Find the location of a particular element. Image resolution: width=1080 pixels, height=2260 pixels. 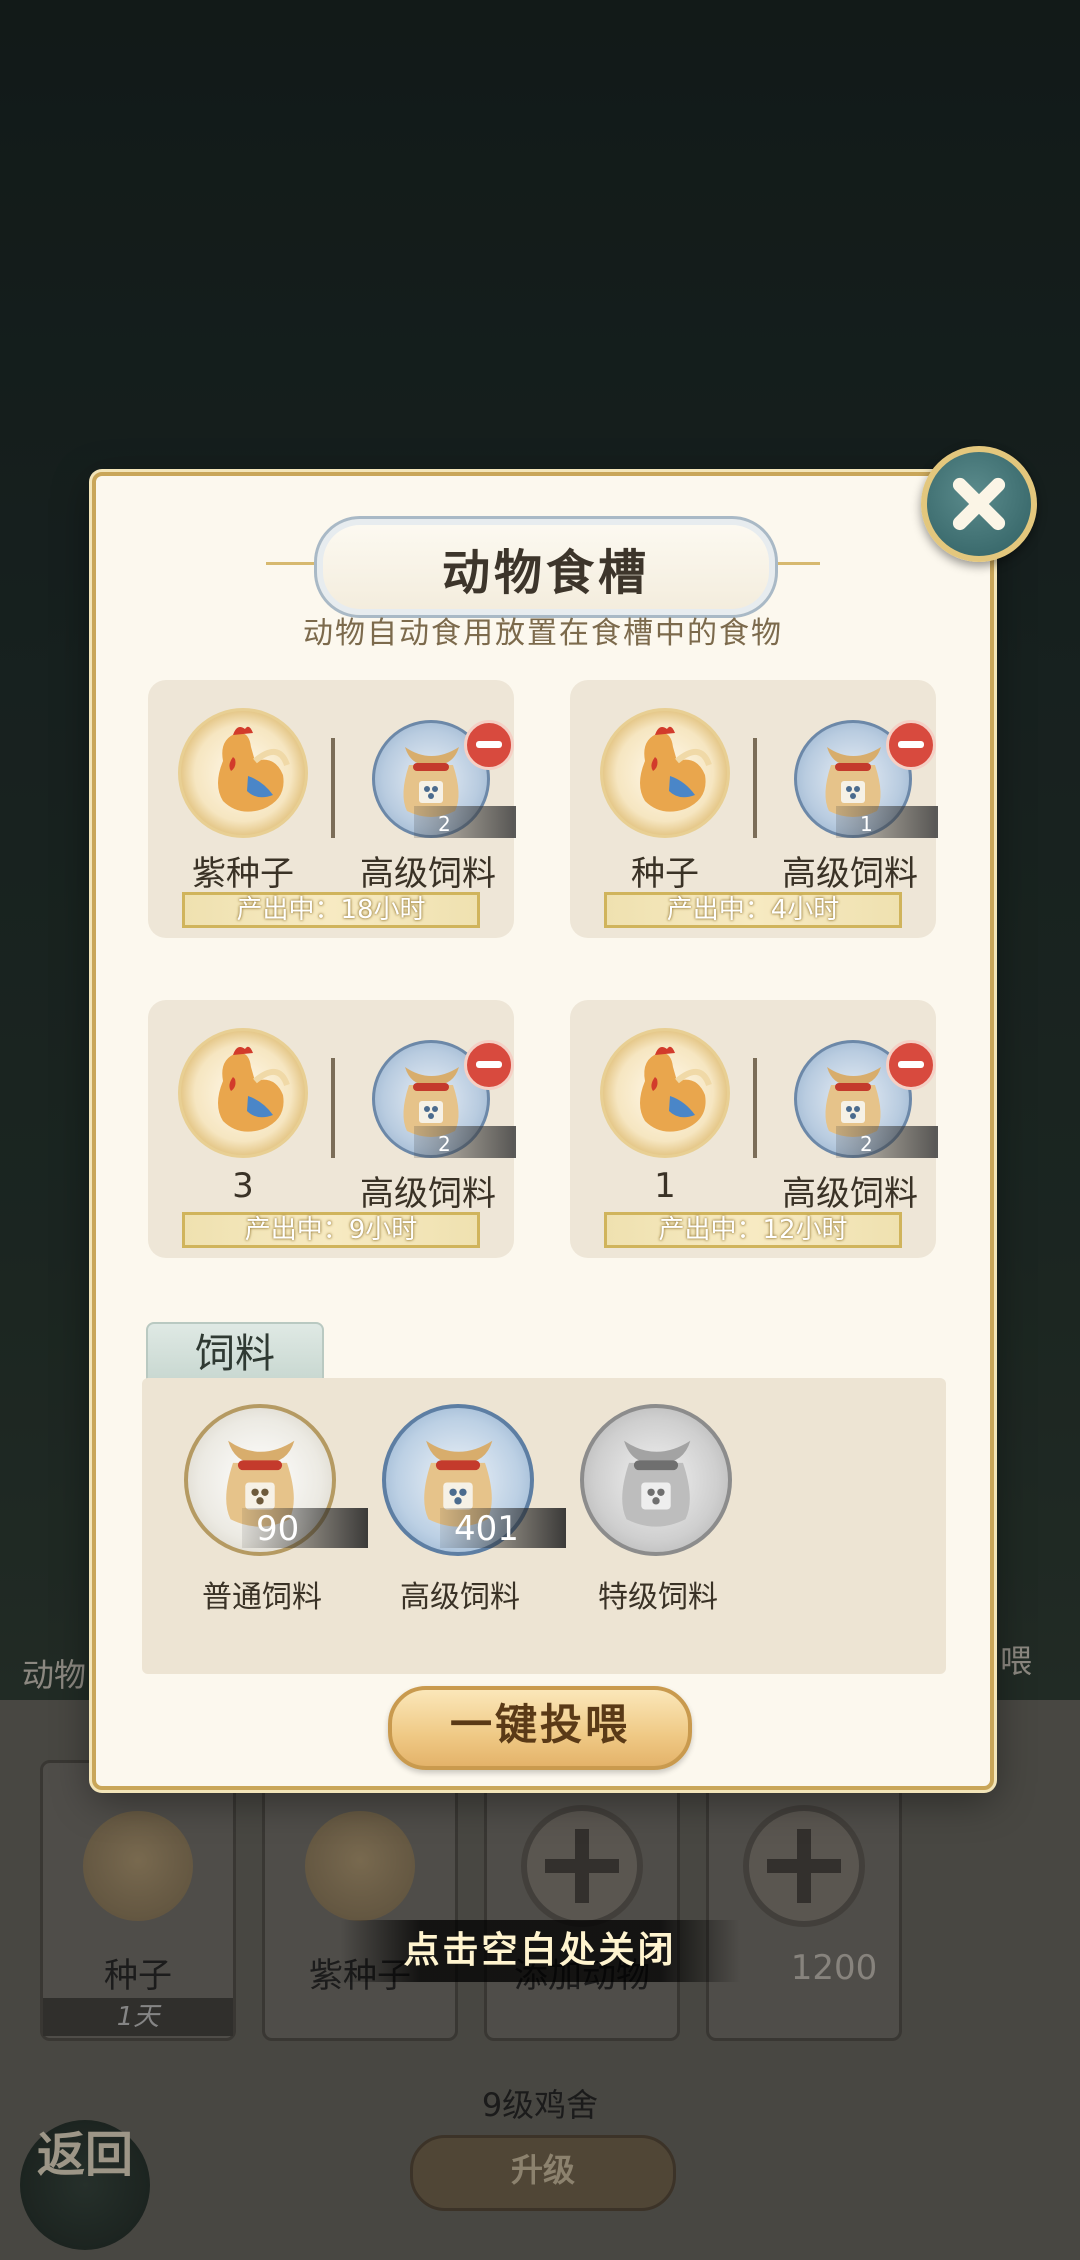

trough-status: 产出中：18小时 is located at coordinates (331, 910).